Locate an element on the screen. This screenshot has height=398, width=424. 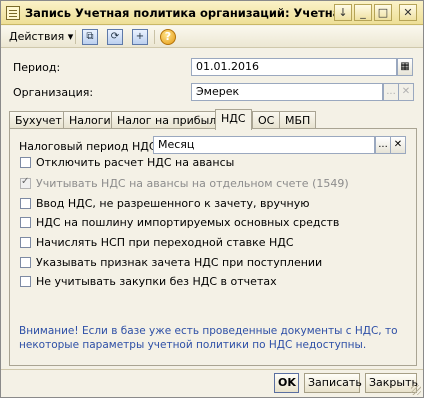
tab-accounting: Бухучет is located at coordinates (38, 120).